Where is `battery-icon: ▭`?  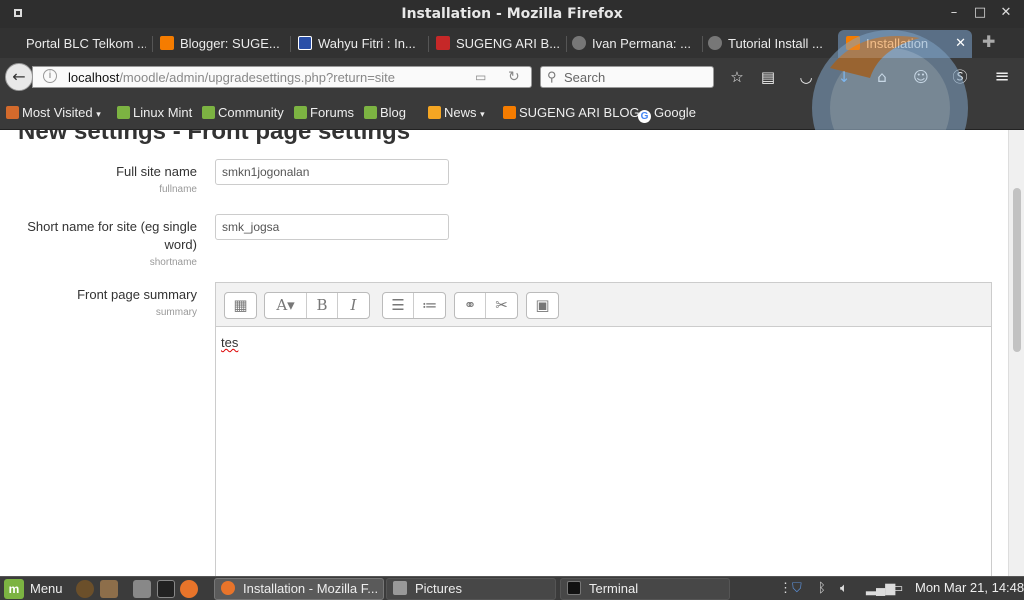 battery-icon: ▭ is located at coordinates (897, 588).